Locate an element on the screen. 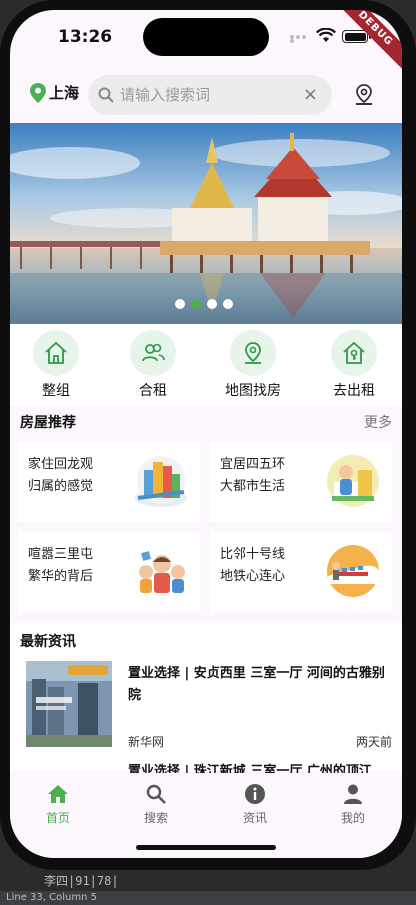  recommend-title: 房屋推荐 is located at coordinates (48, 423).